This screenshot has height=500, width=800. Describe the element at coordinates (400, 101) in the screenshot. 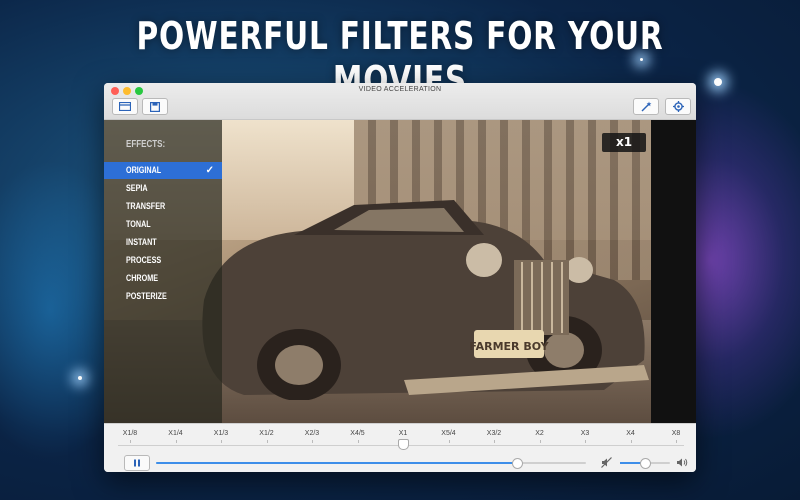

I see `title-bar: VIDEO ACCELERATION` at that location.